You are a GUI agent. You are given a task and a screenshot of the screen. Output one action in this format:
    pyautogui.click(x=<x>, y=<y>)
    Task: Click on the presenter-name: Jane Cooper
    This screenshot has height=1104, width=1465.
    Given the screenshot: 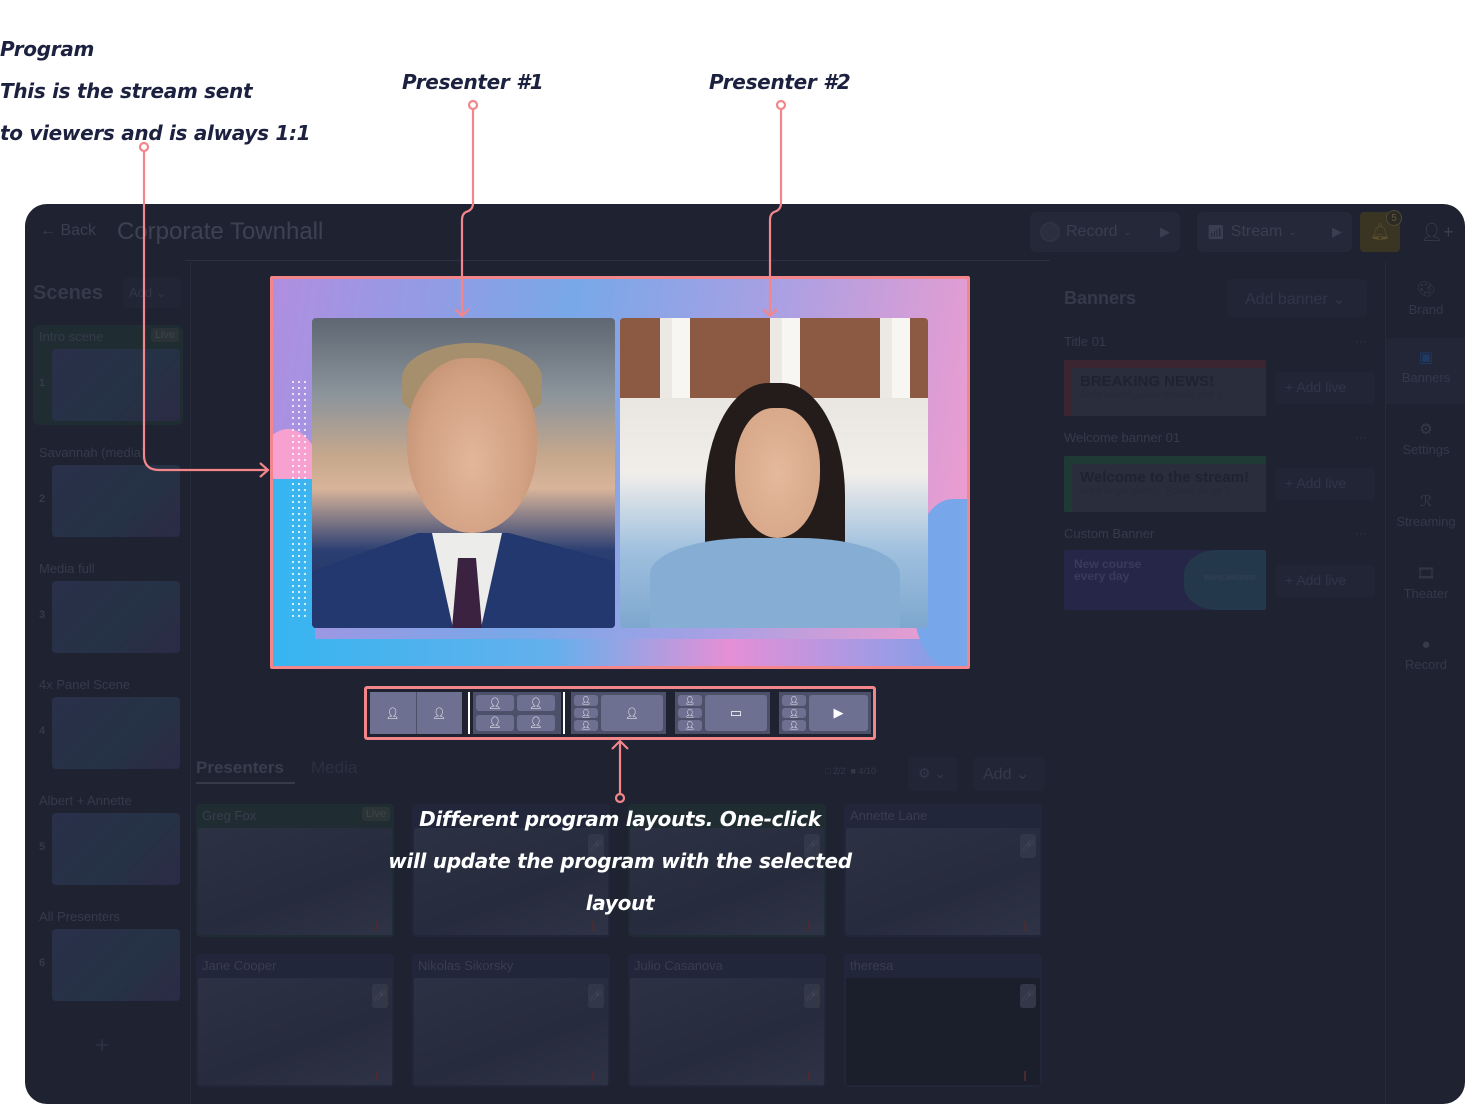 What is the action you would take?
    pyautogui.click(x=239, y=965)
    